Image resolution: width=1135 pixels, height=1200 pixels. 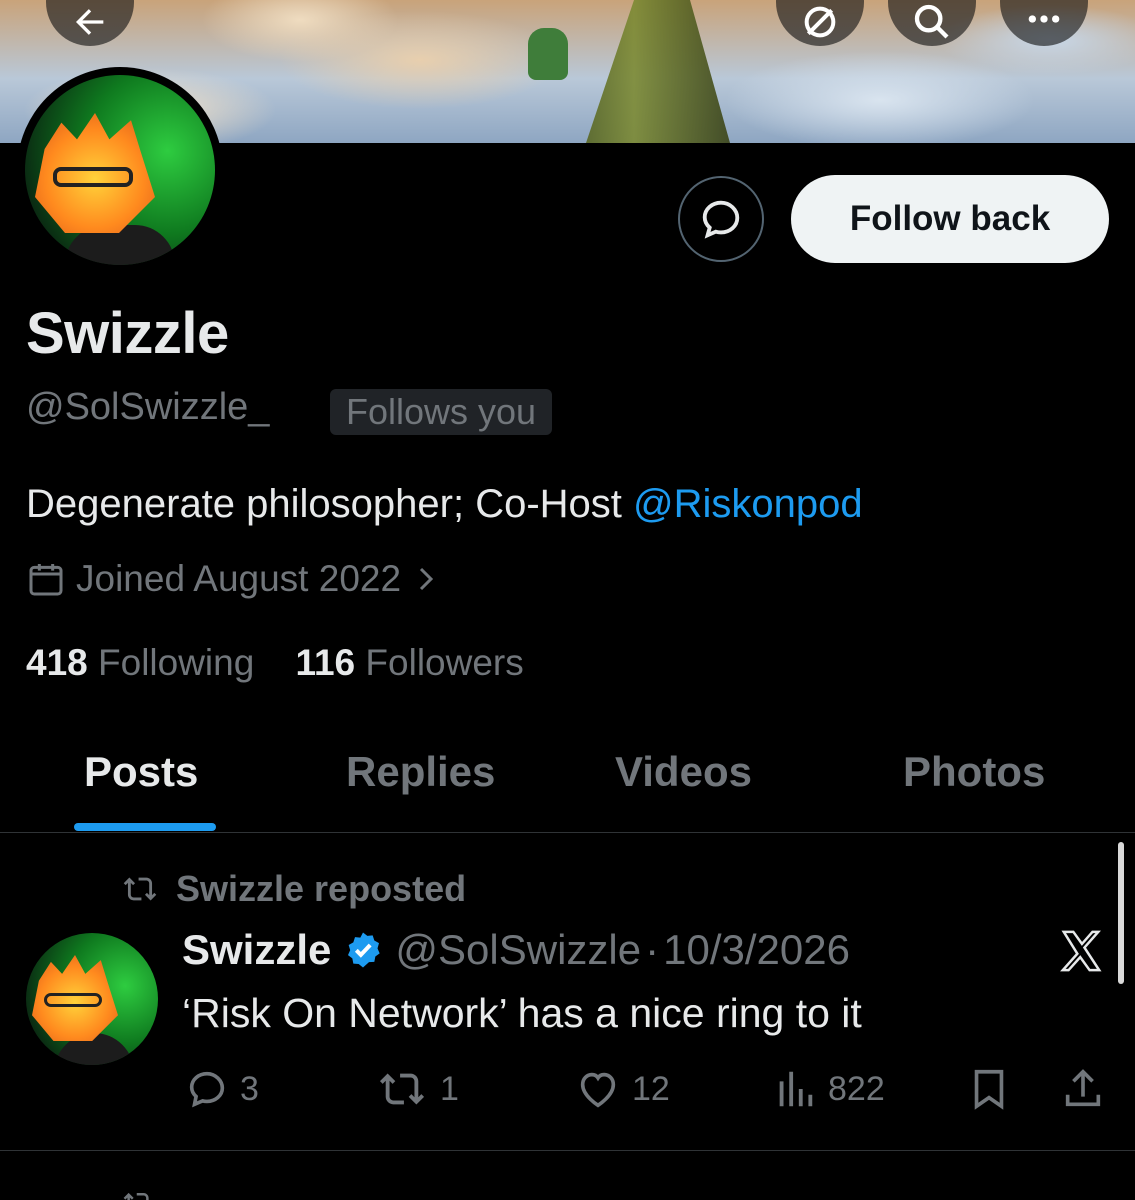 What do you see at coordinates (330, 504) in the screenshot?
I see `bio-text: Degenerate philosopher; Co-Host` at bounding box center [330, 504].